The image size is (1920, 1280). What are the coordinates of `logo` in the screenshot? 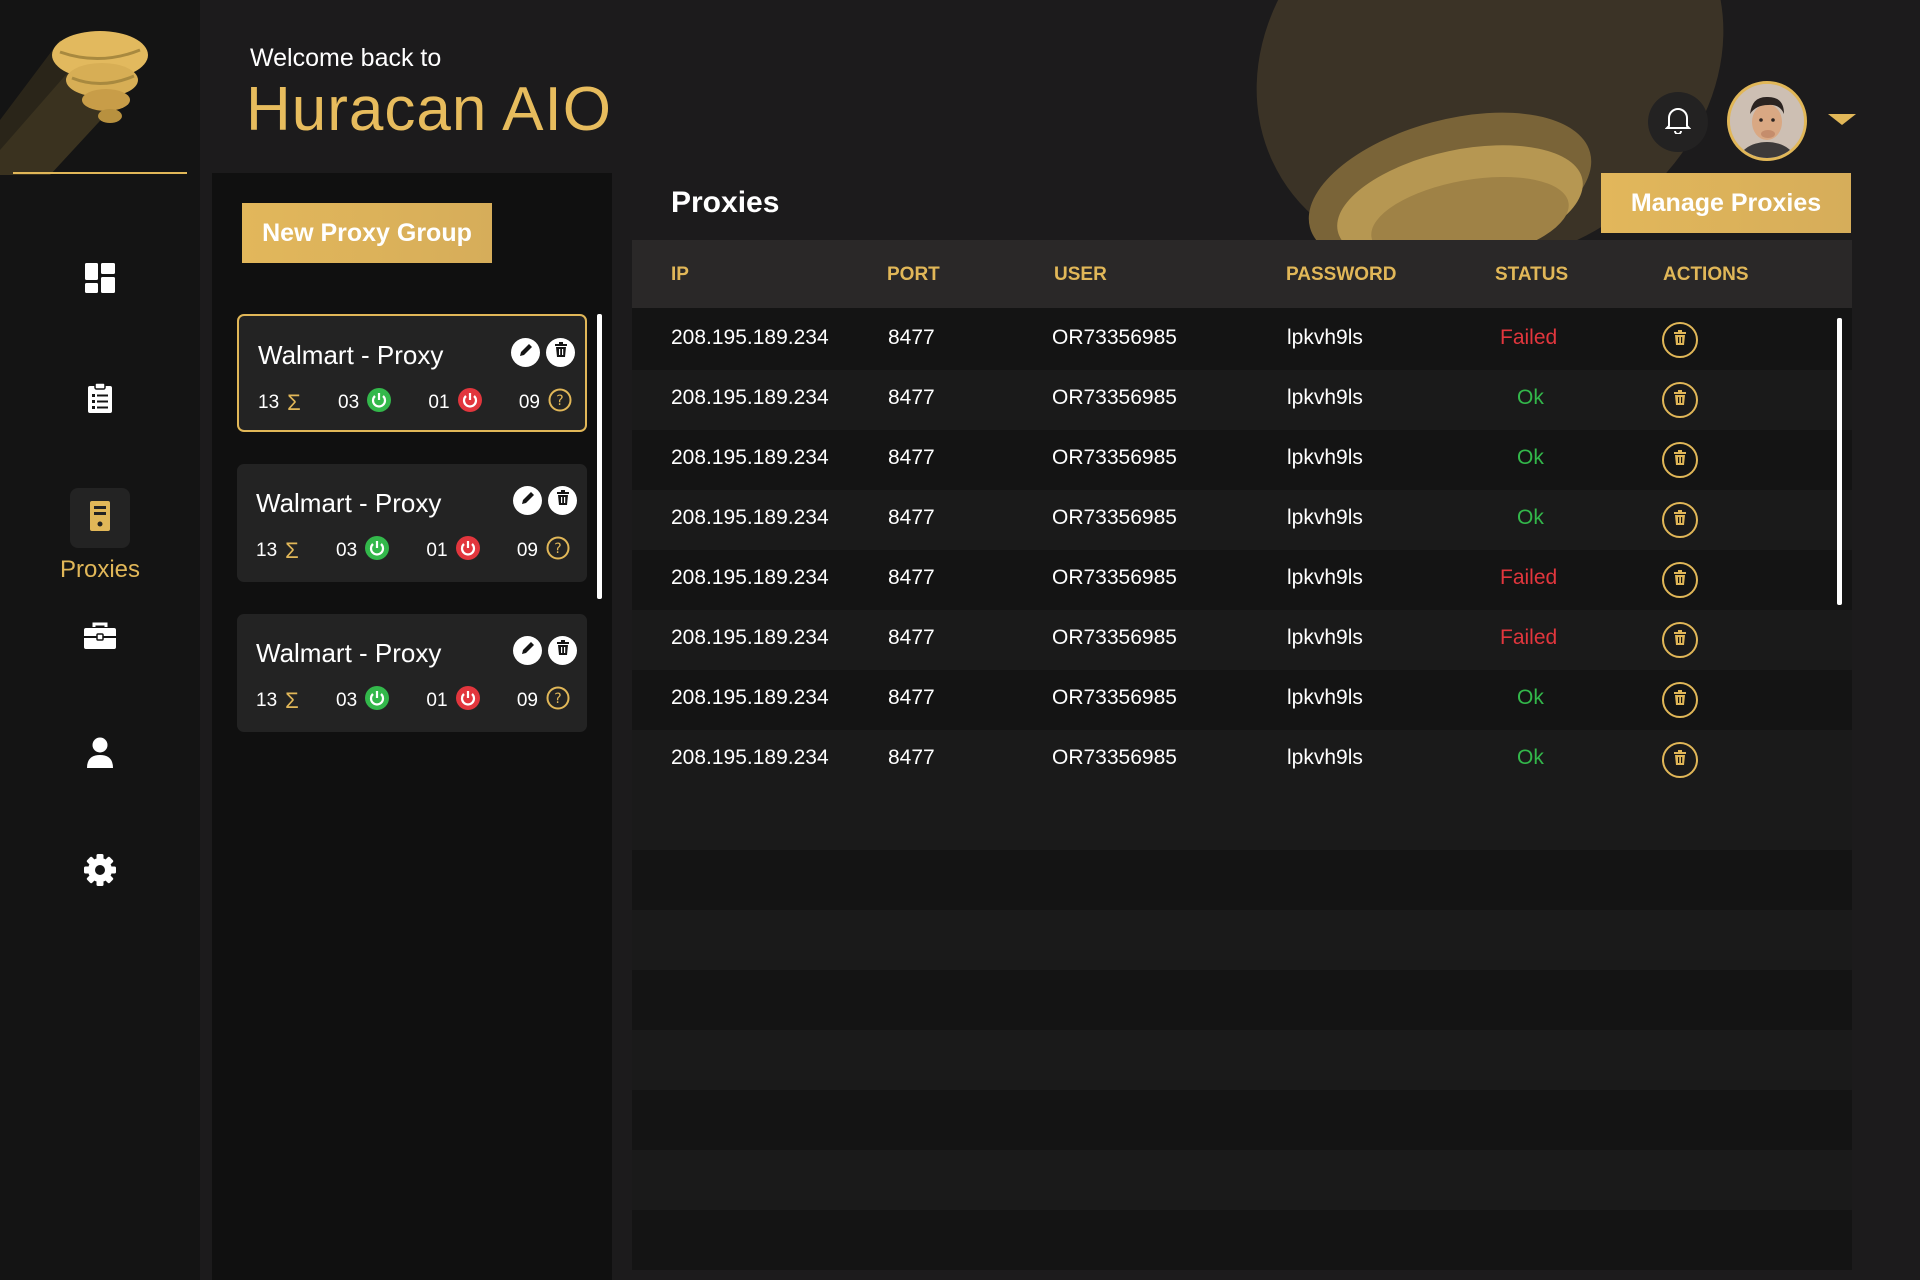 It's located at (100, 87).